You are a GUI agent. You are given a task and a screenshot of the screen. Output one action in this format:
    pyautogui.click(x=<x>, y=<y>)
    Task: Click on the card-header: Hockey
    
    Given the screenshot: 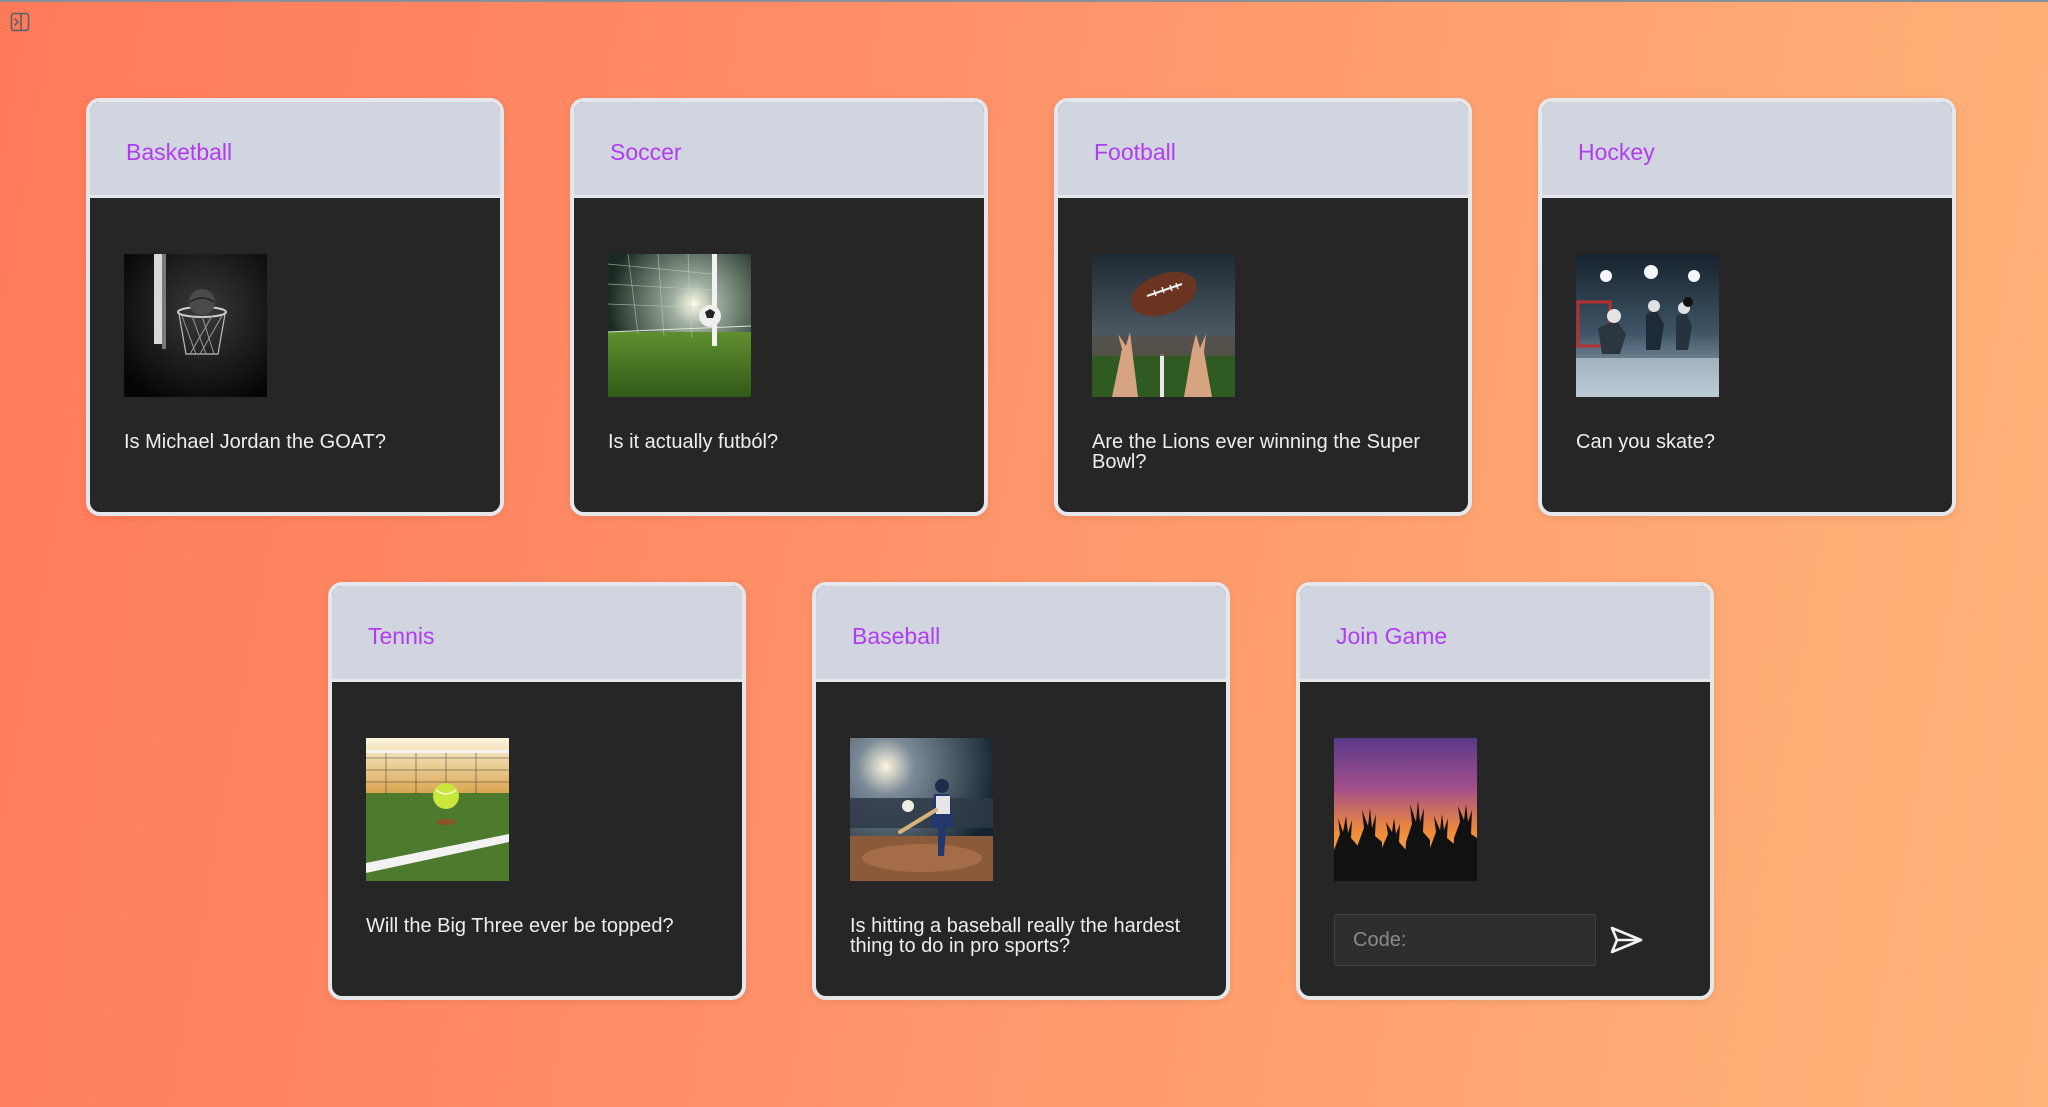 What is the action you would take?
    pyautogui.click(x=1747, y=150)
    